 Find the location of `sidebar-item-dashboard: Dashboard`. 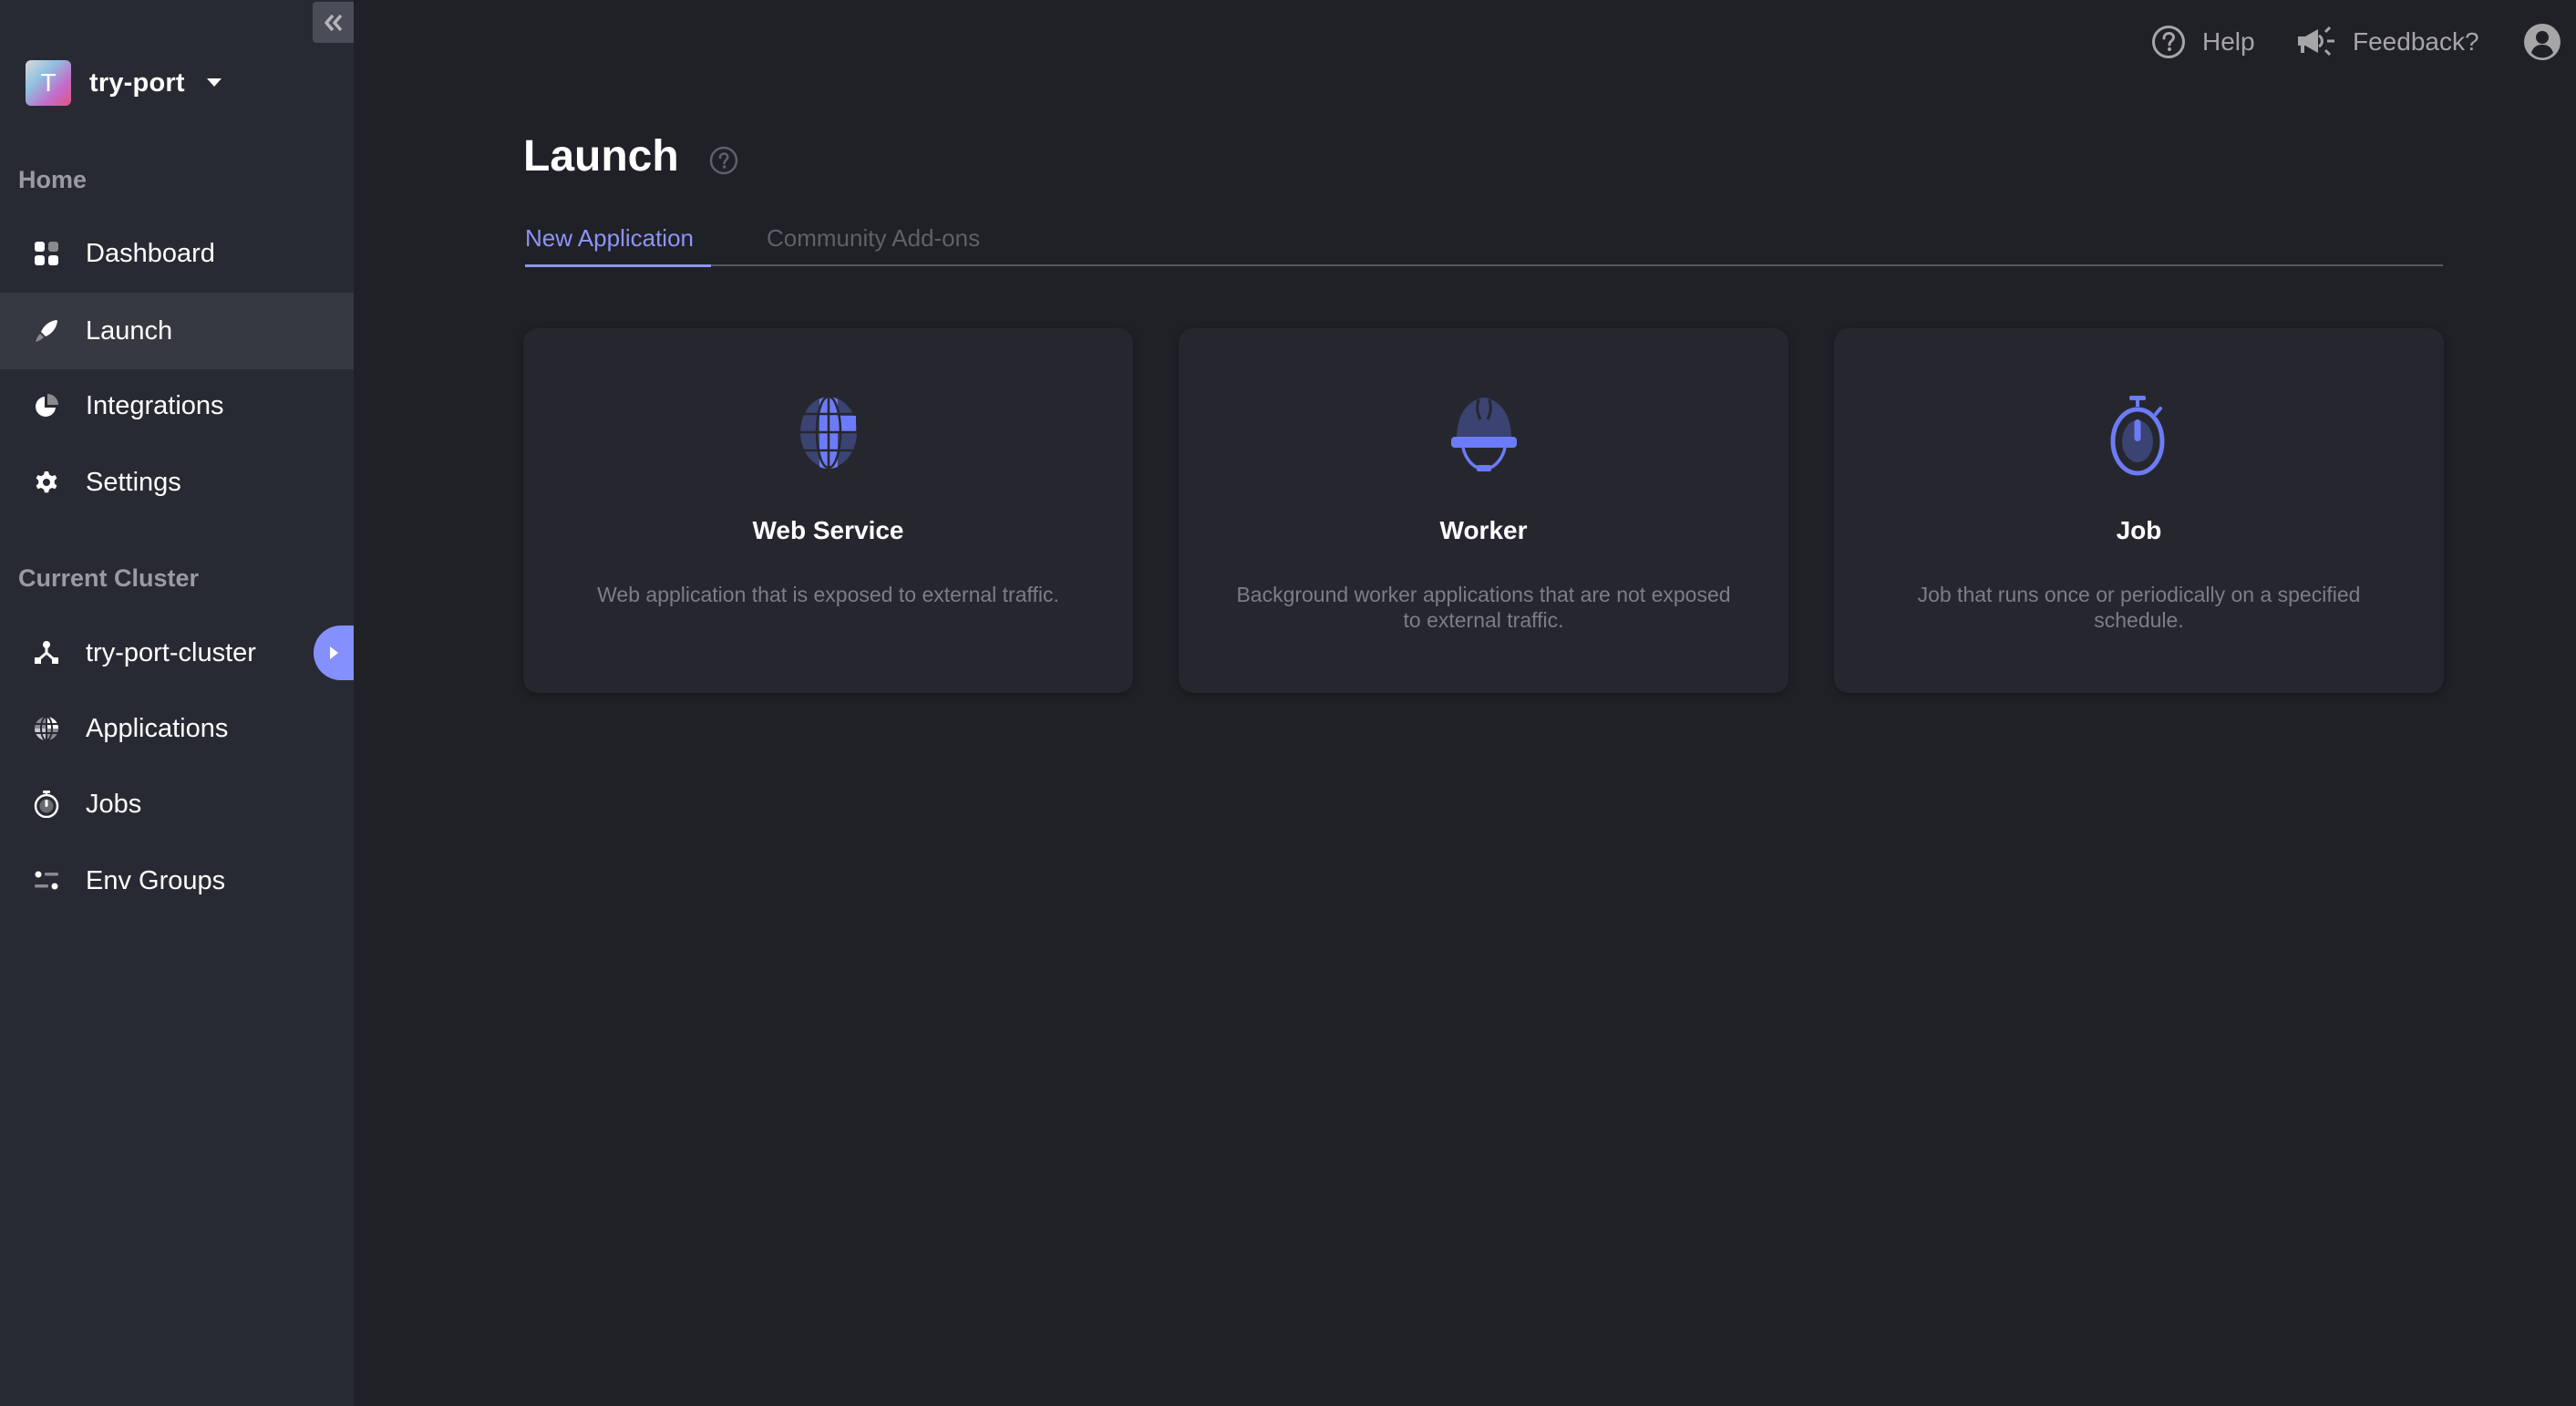

sidebar-item-dashboard: Dashboard is located at coordinates (177, 253).